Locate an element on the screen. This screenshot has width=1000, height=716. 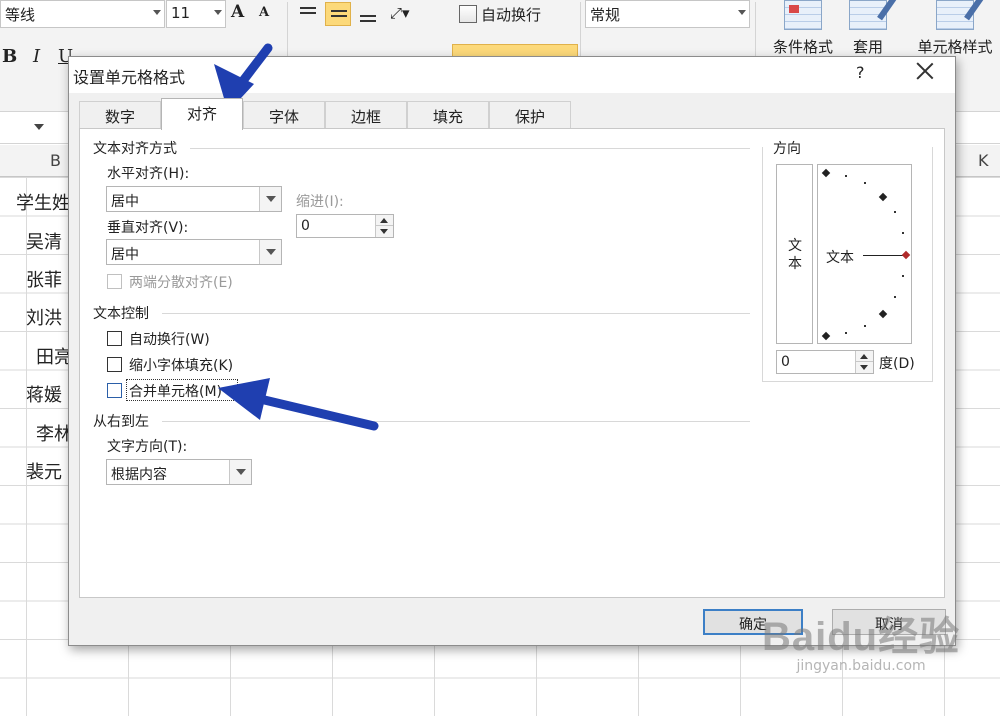
degrees-spinner: 0 is located at coordinates (825, 362).